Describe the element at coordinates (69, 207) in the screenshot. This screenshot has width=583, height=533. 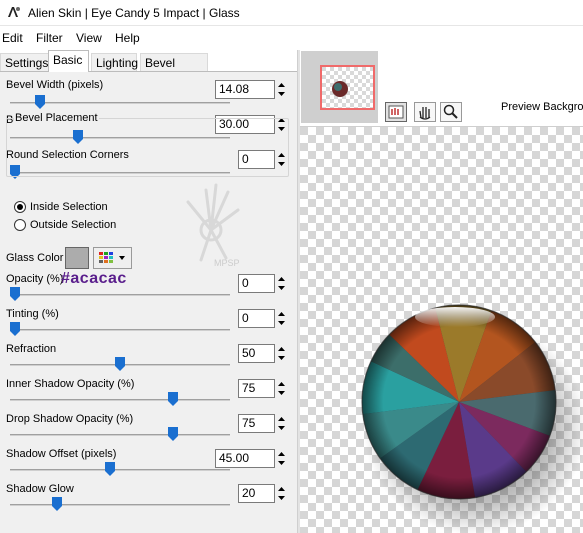
I see `radio-inside-label: Inside Selection` at that location.